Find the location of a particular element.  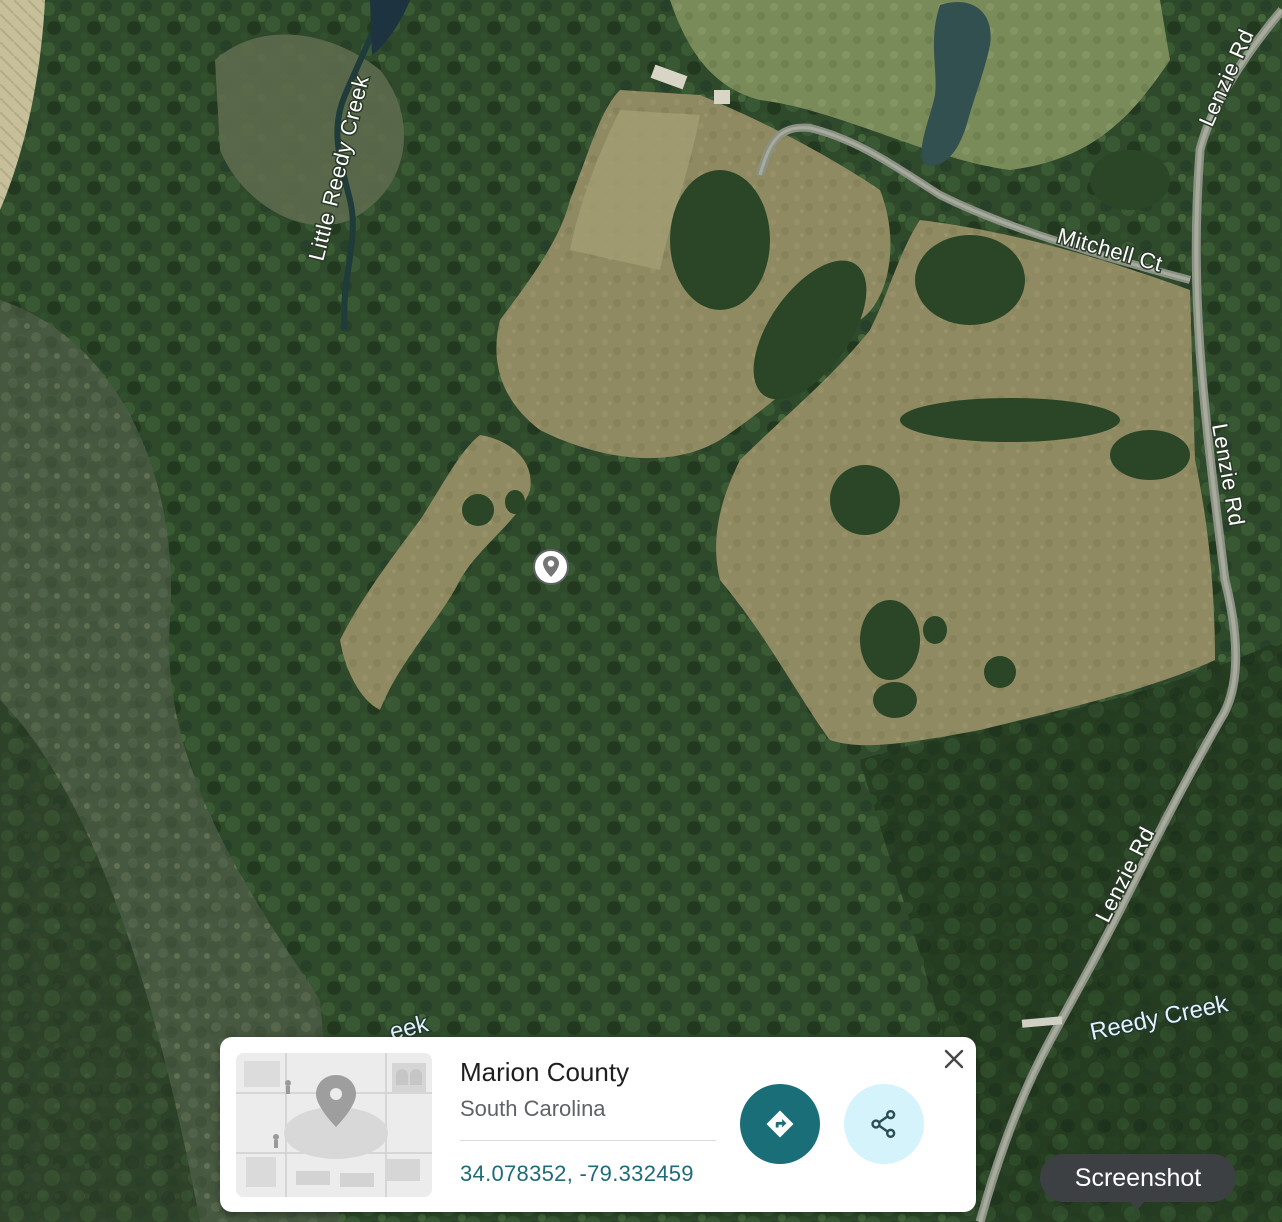

share-button is located at coordinates (884, 1124).